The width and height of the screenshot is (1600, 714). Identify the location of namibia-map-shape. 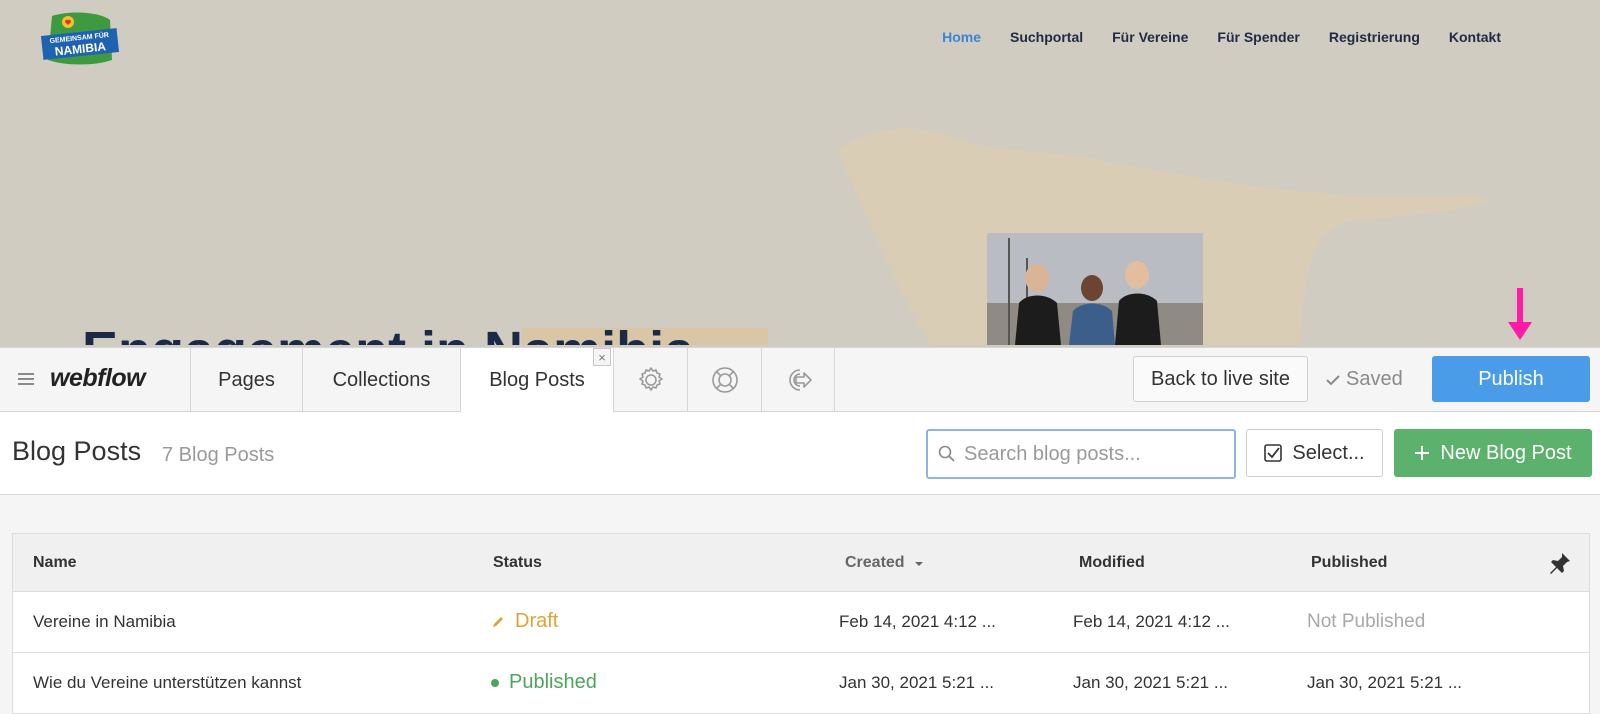
(1164, 236).